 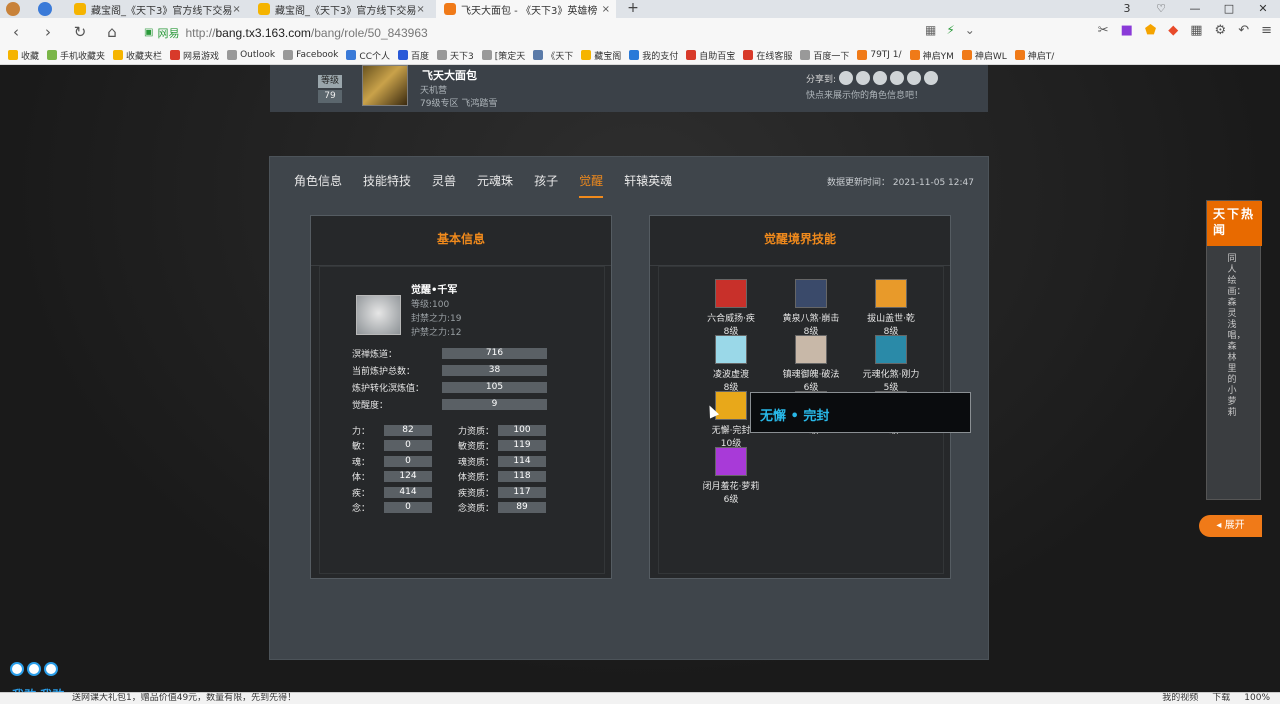 I want to click on forward-button: ›, so click(x=48, y=32).